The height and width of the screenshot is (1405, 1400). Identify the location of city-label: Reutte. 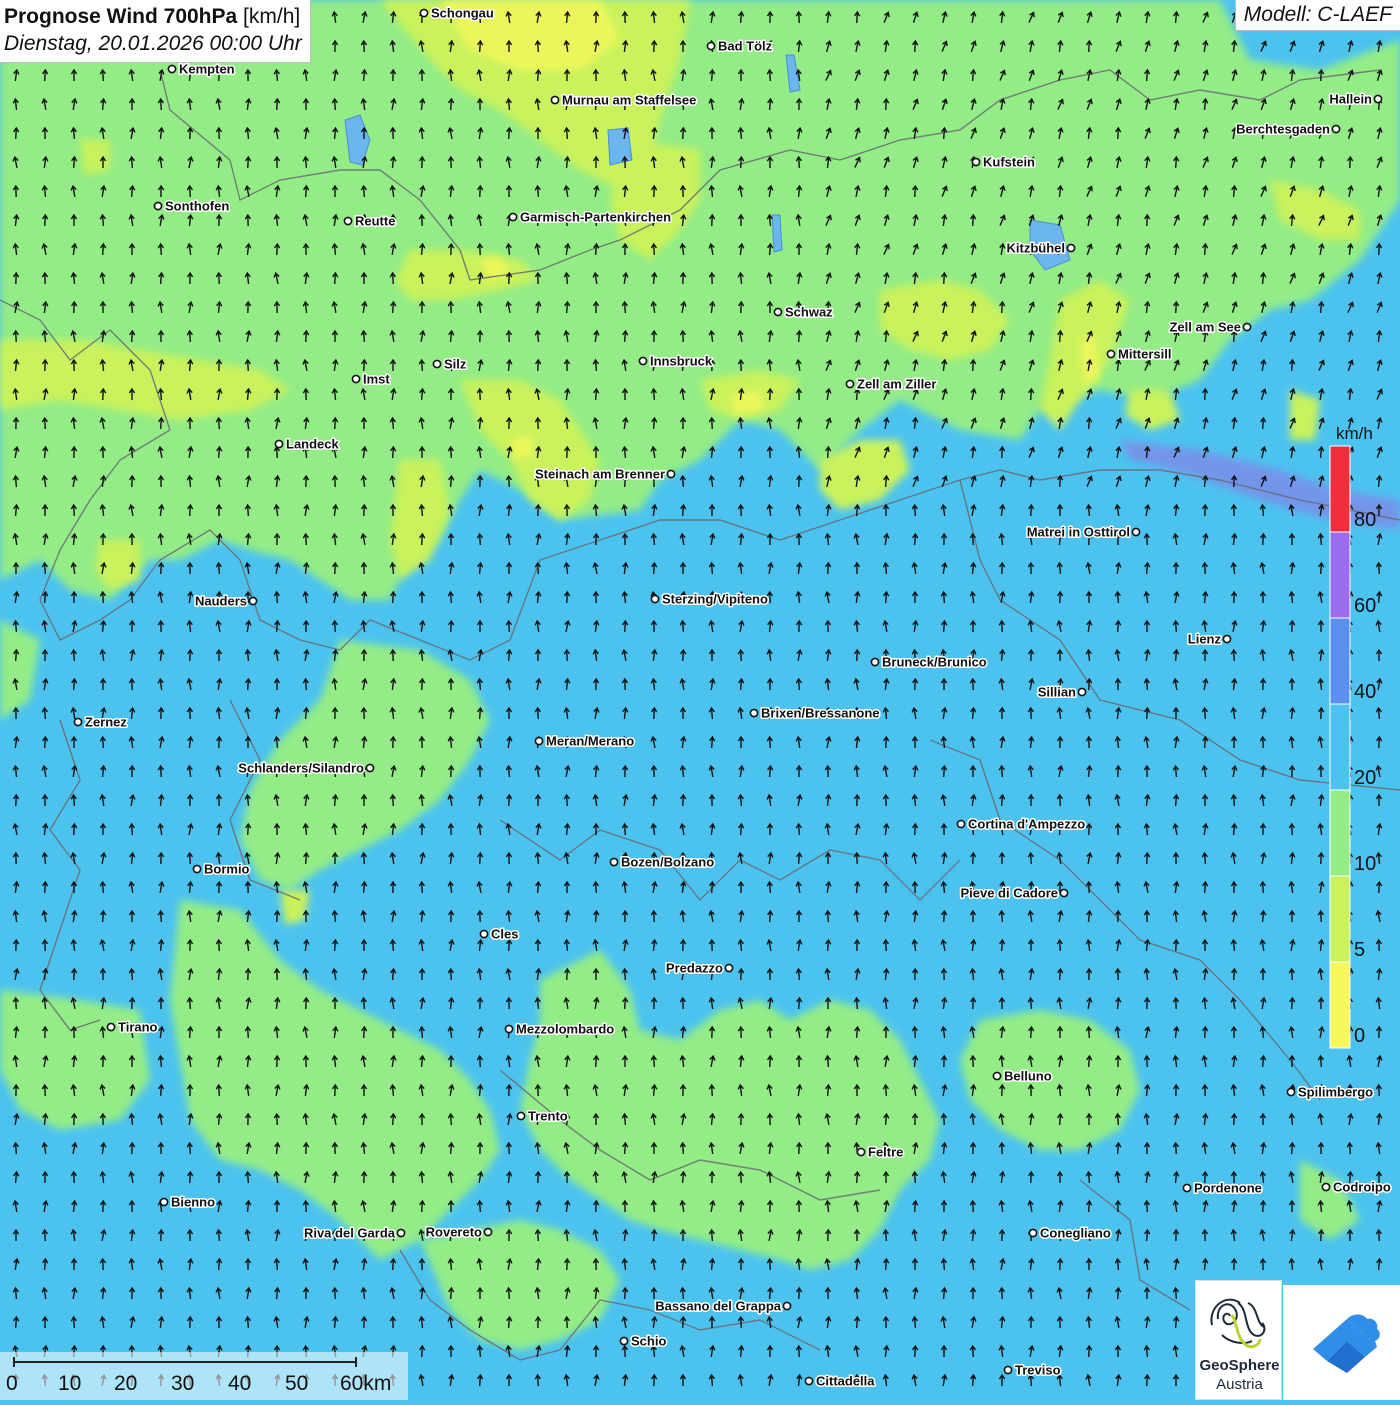
(375, 221).